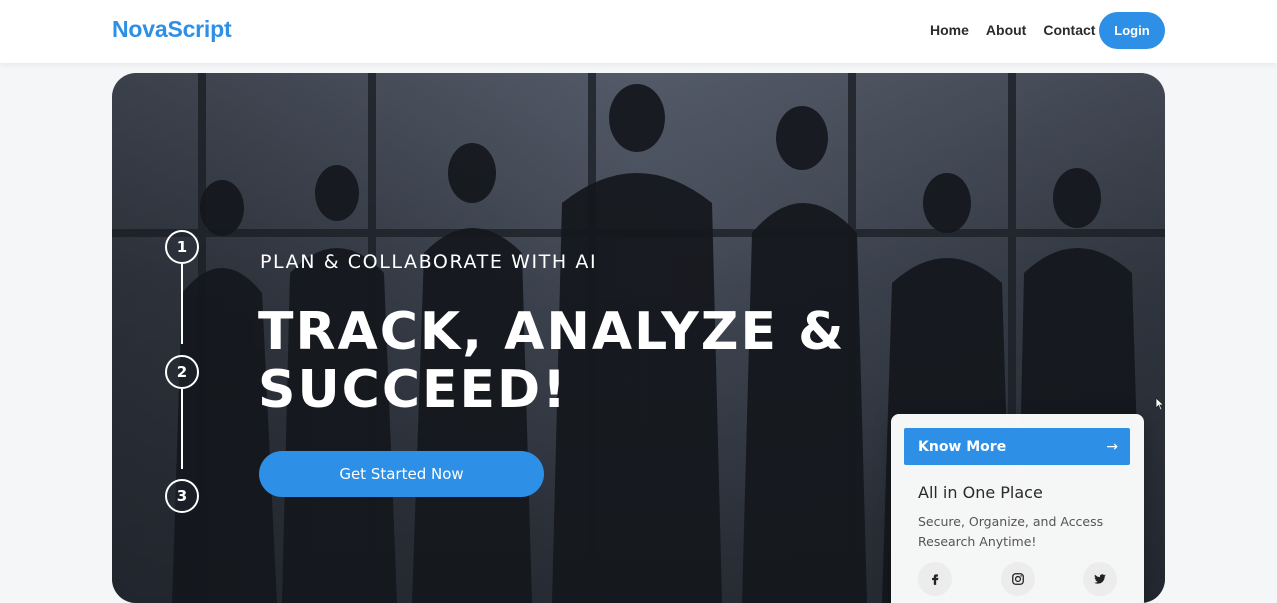 The height and width of the screenshot is (603, 1277). I want to click on step-1-indicator: 1, so click(182, 247).